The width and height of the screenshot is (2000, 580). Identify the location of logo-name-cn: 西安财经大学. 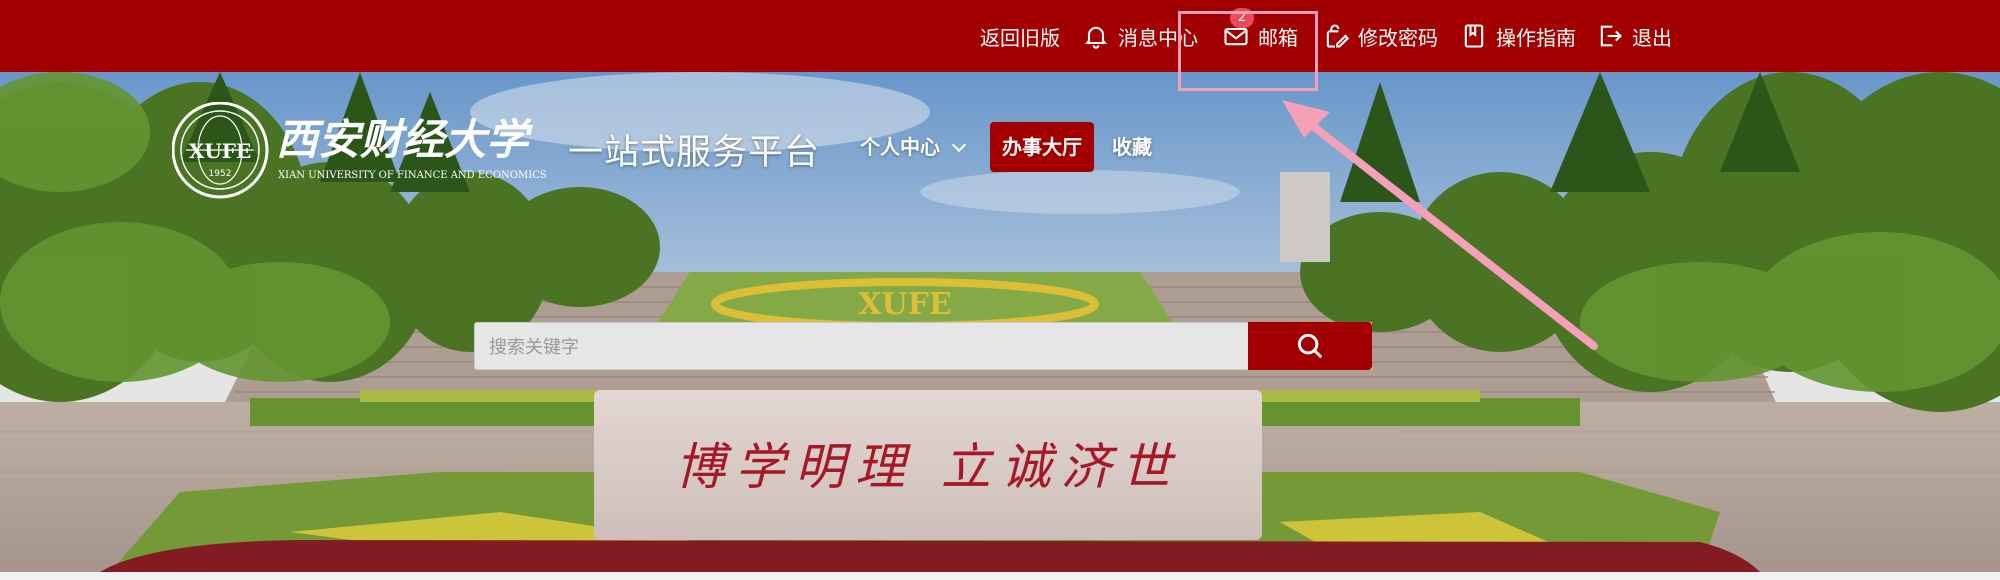
(404, 139).